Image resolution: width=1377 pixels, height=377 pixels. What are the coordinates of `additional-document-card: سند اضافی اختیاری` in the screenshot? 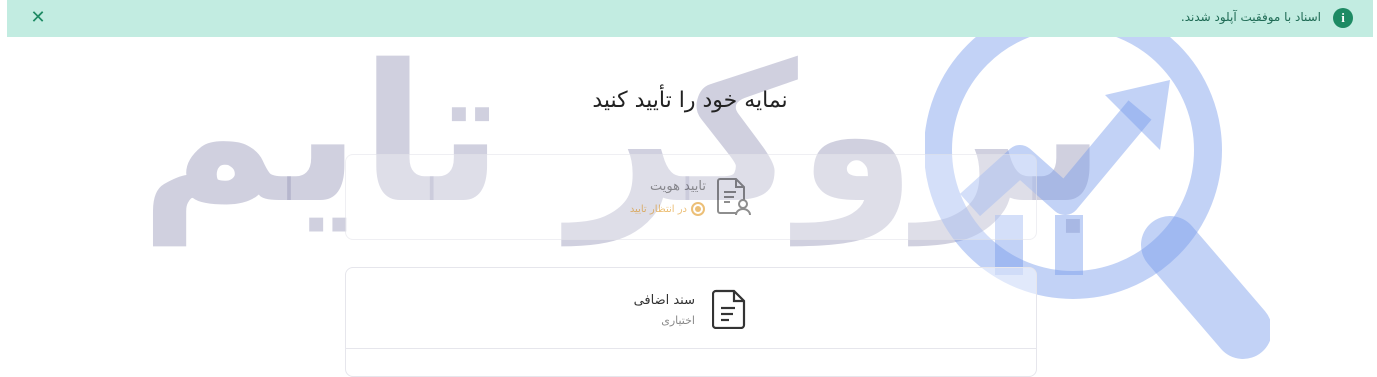 It's located at (691, 322).